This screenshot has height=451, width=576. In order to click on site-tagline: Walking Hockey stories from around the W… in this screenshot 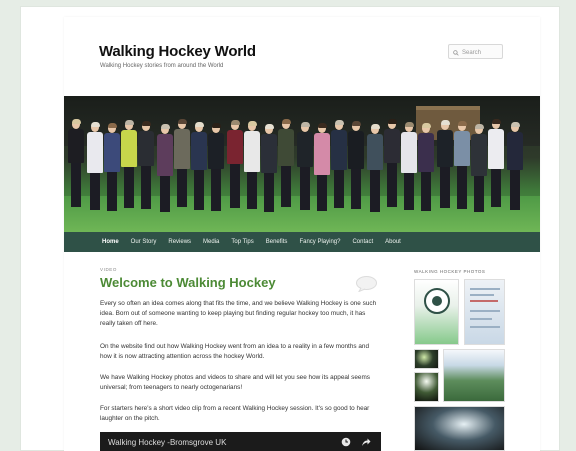, I will do `click(162, 66)`.